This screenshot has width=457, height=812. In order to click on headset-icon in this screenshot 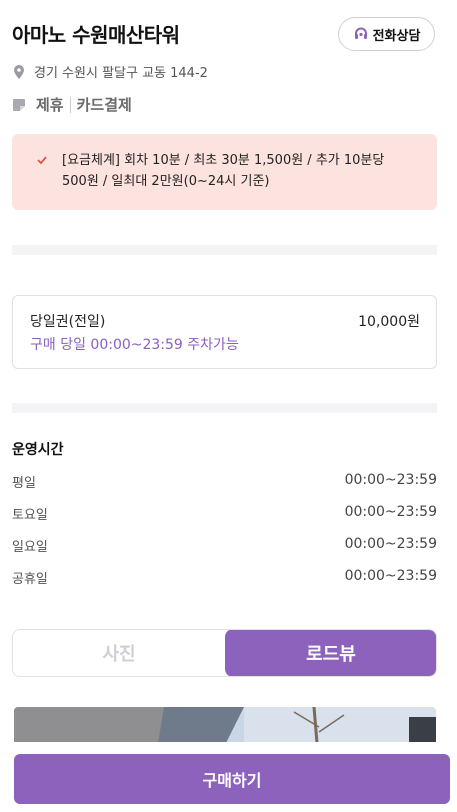, I will do `click(360, 33)`.